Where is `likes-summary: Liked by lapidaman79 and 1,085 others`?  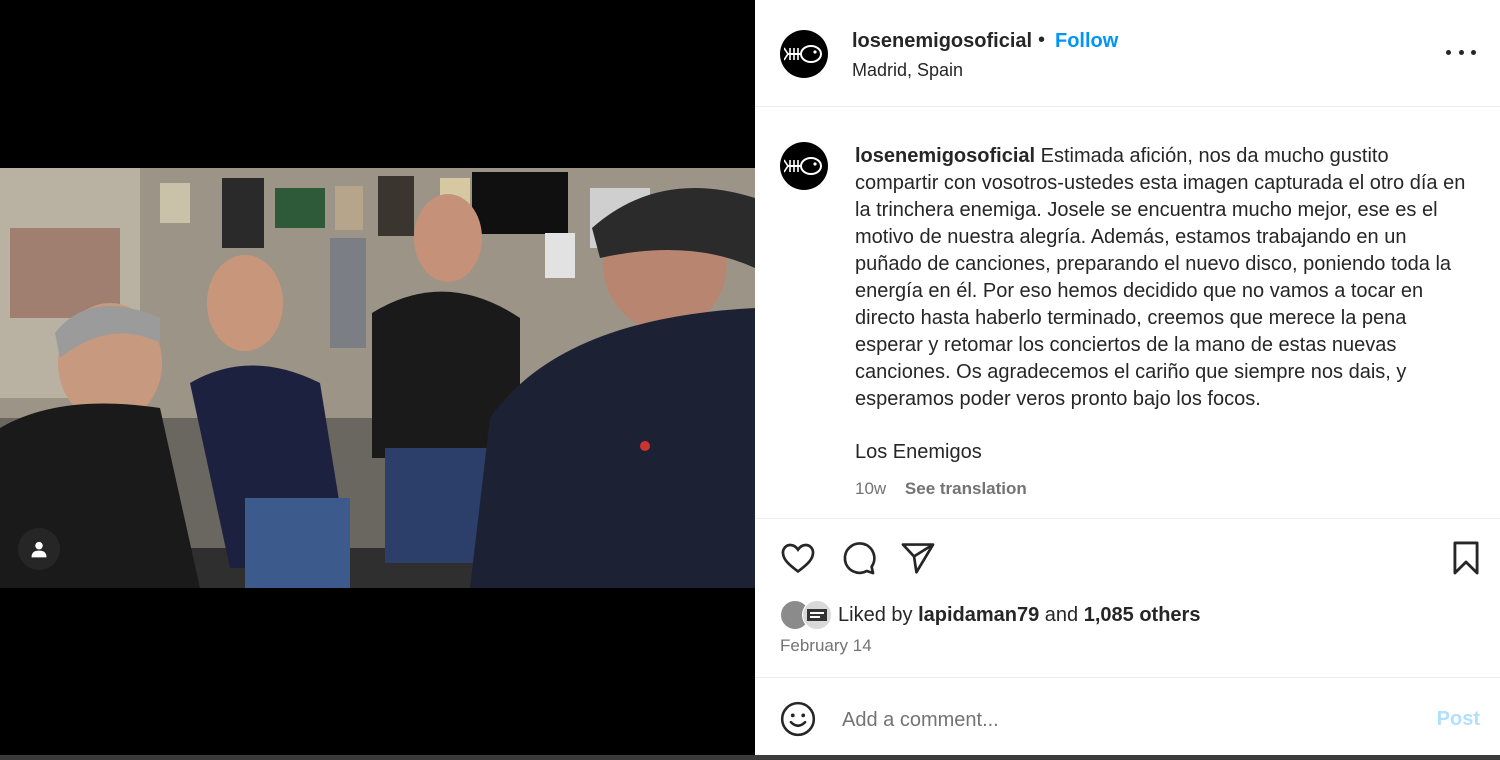 likes-summary: Liked by lapidaman79 and 1,085 others is located at coordinates (990, 615).